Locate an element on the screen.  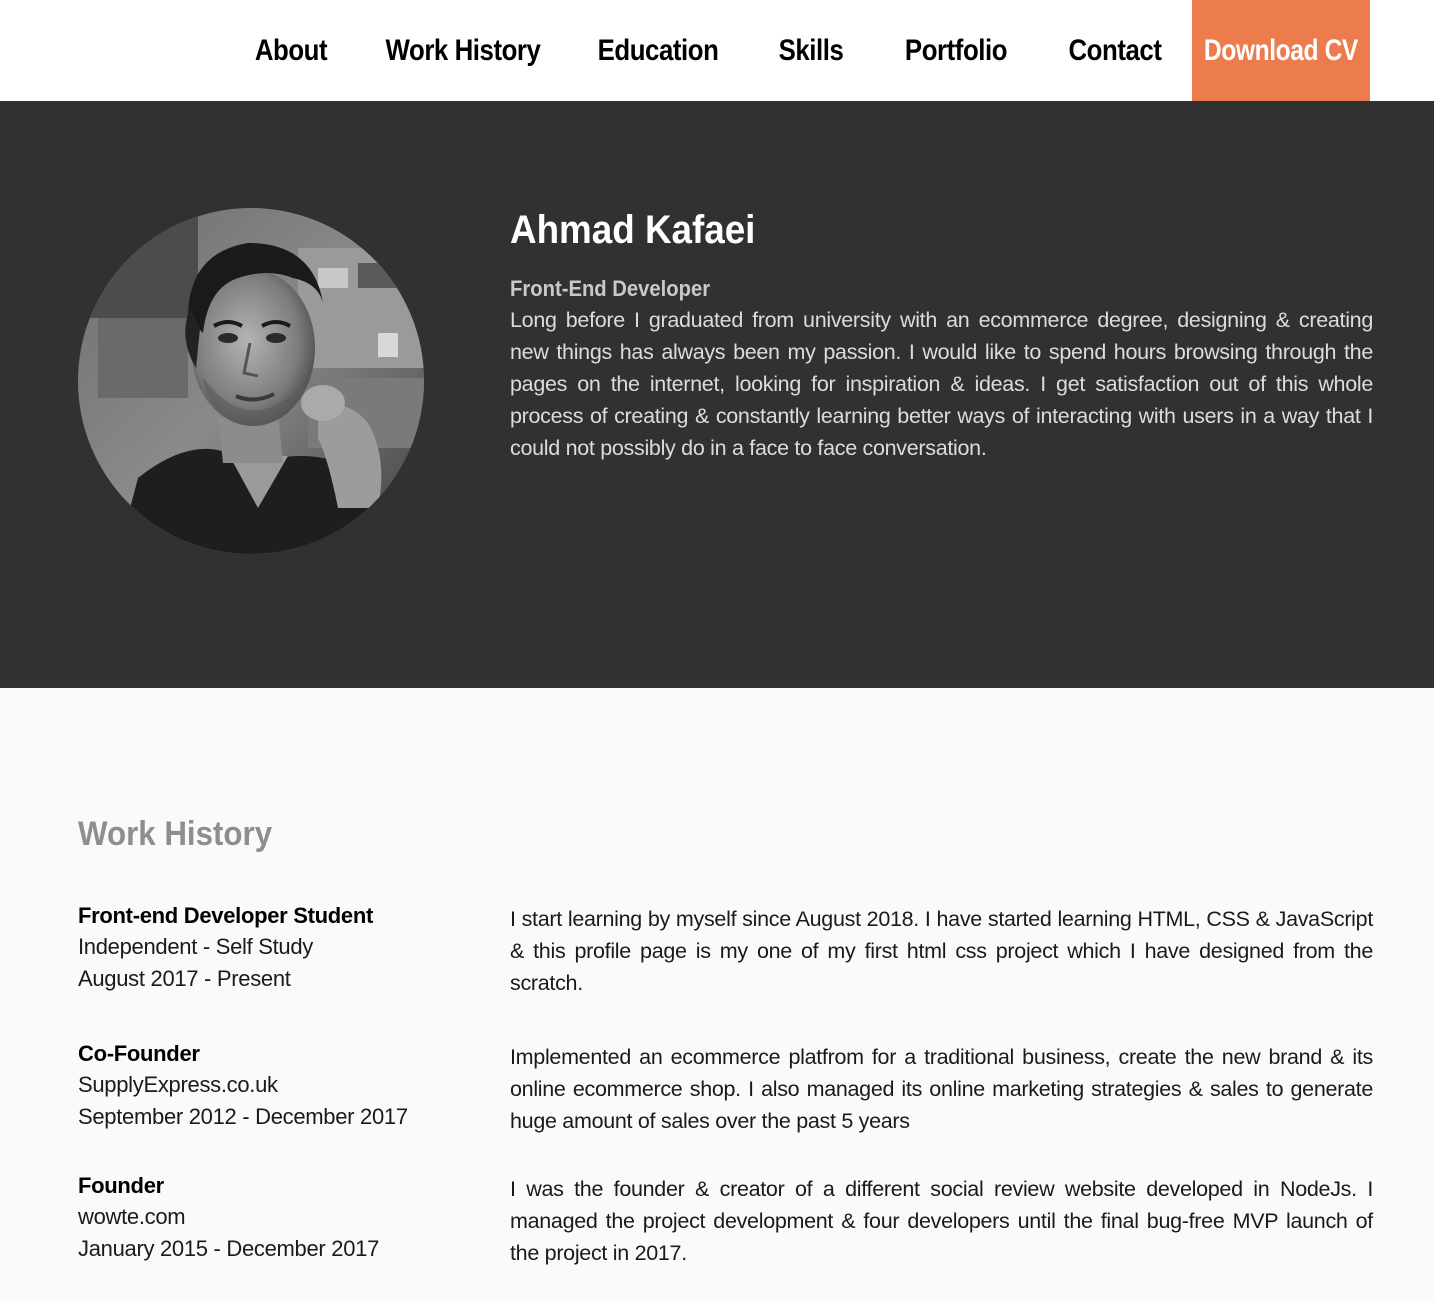
profile-name: Ahmad Kafaei is located at coordinates (633, 230).